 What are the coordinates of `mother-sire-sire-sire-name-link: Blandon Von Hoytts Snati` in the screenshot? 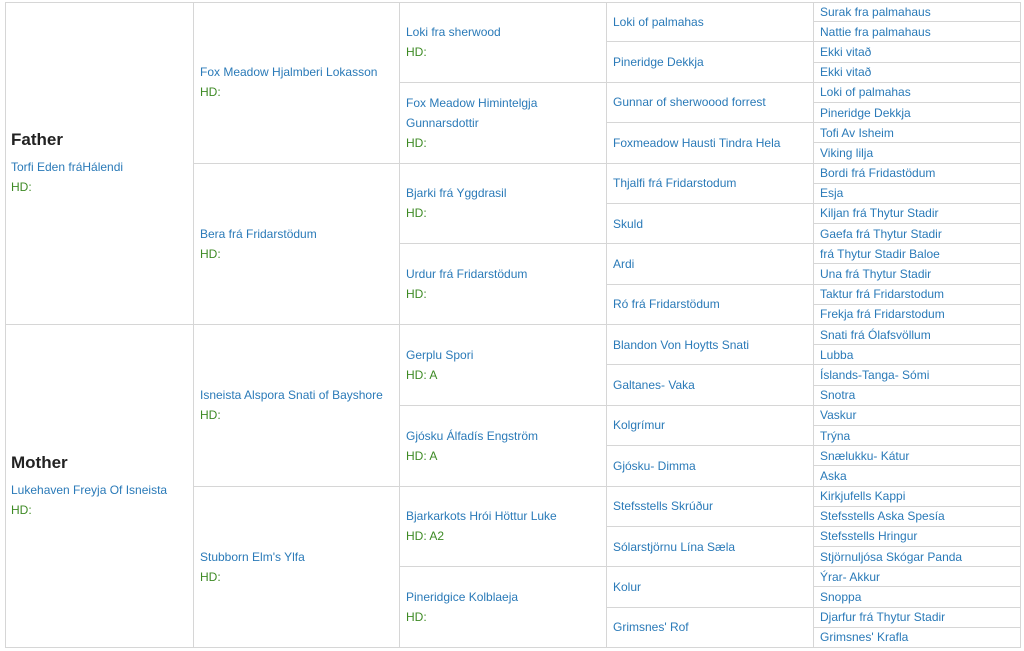 It's located at (710, 345).